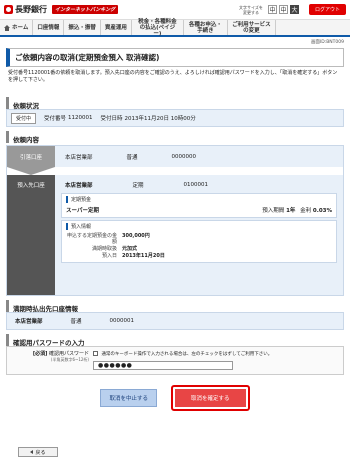 This screenshot has height=470, width=350. Describe the element at coordinates (251, 9) in the screenshot. I see `font-size-label: 文字サイズを変更する` at that location.